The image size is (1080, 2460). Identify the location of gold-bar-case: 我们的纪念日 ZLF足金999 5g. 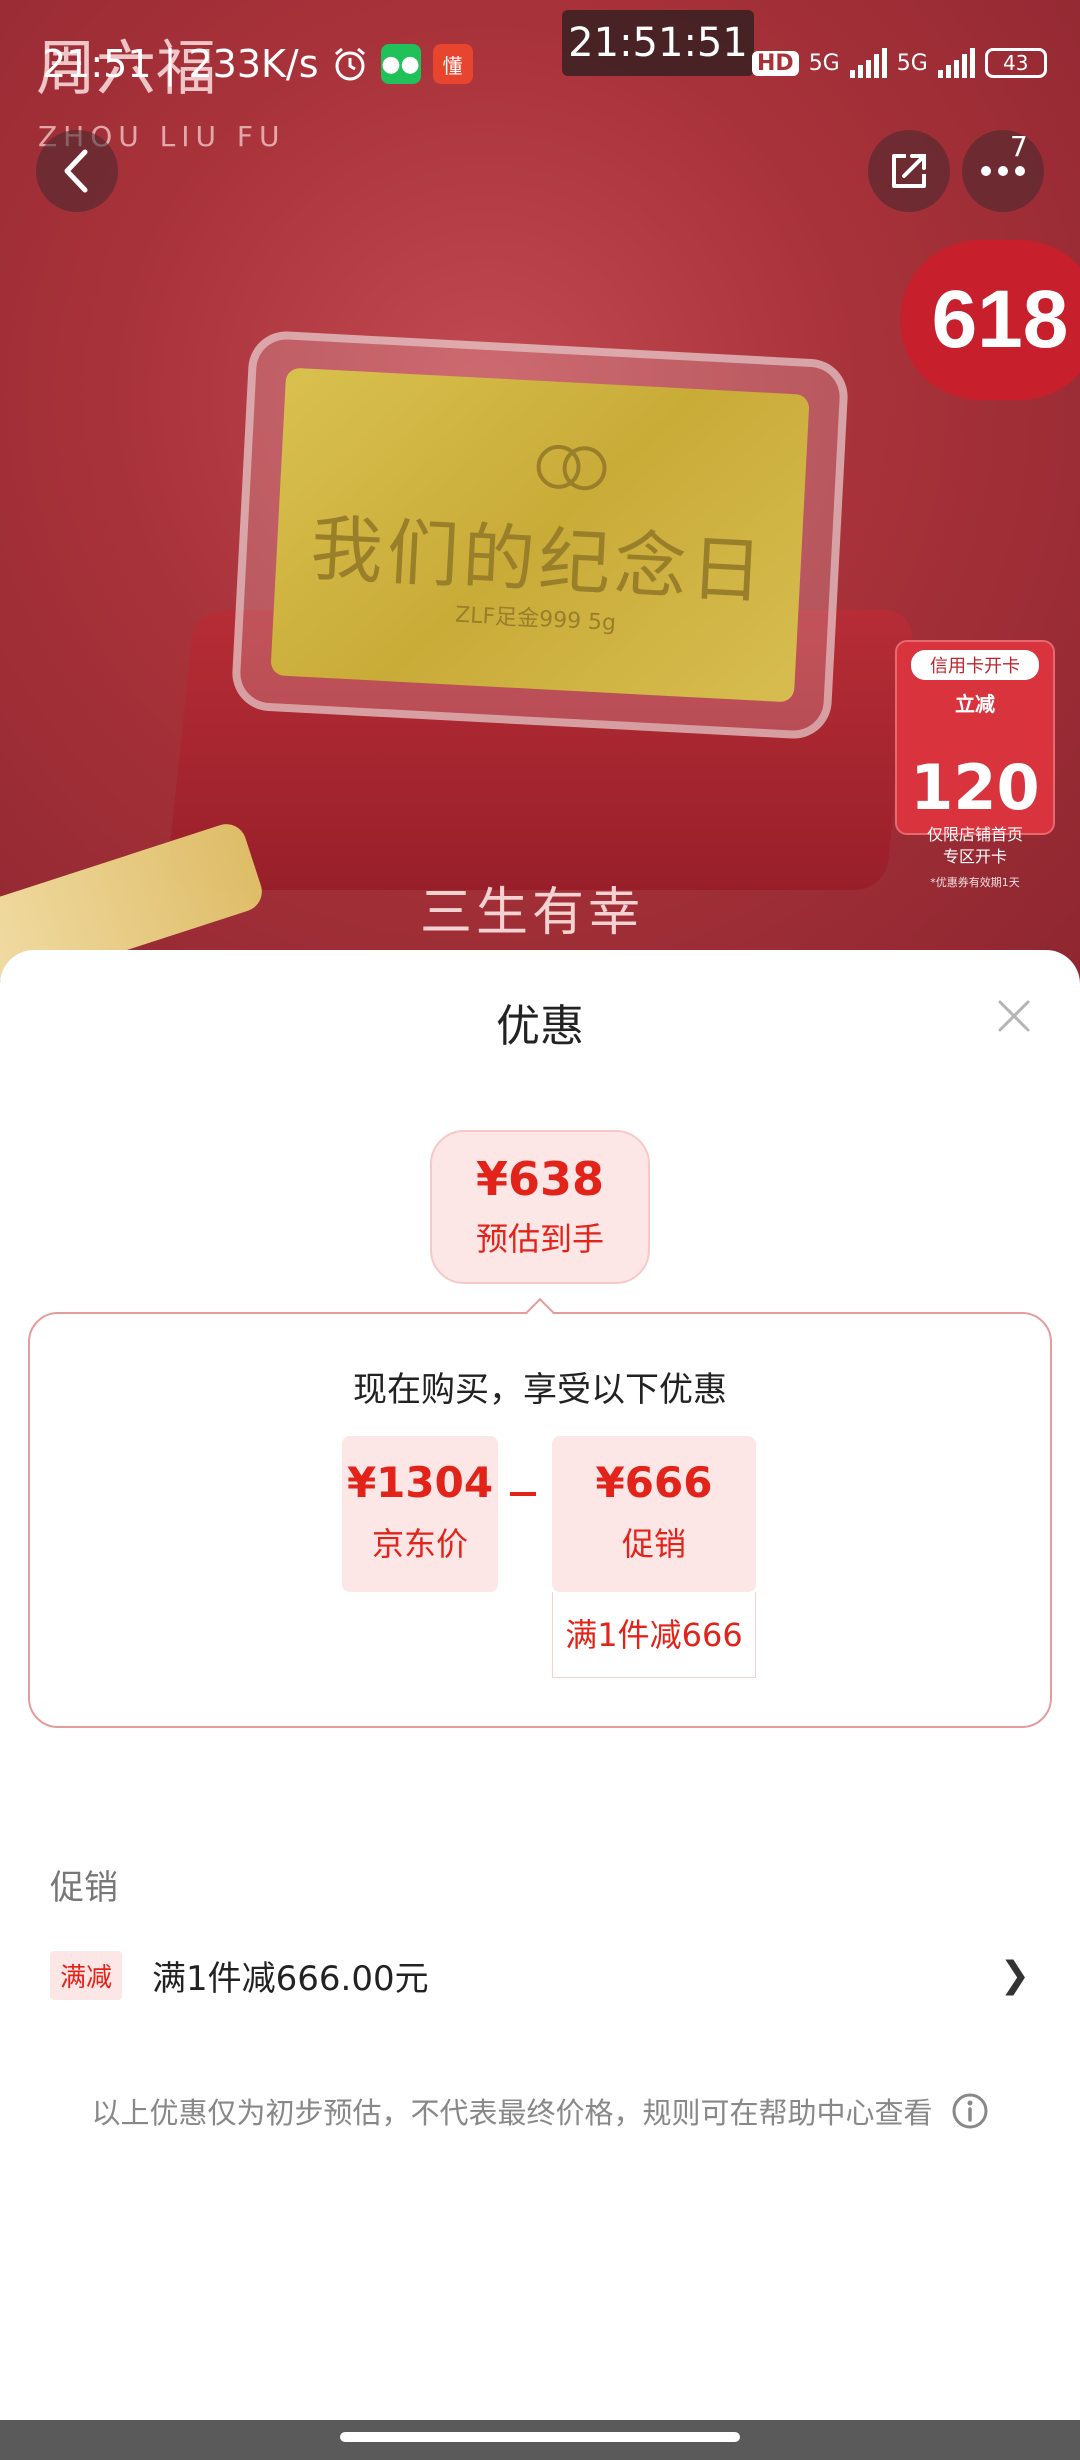
(540, 535).